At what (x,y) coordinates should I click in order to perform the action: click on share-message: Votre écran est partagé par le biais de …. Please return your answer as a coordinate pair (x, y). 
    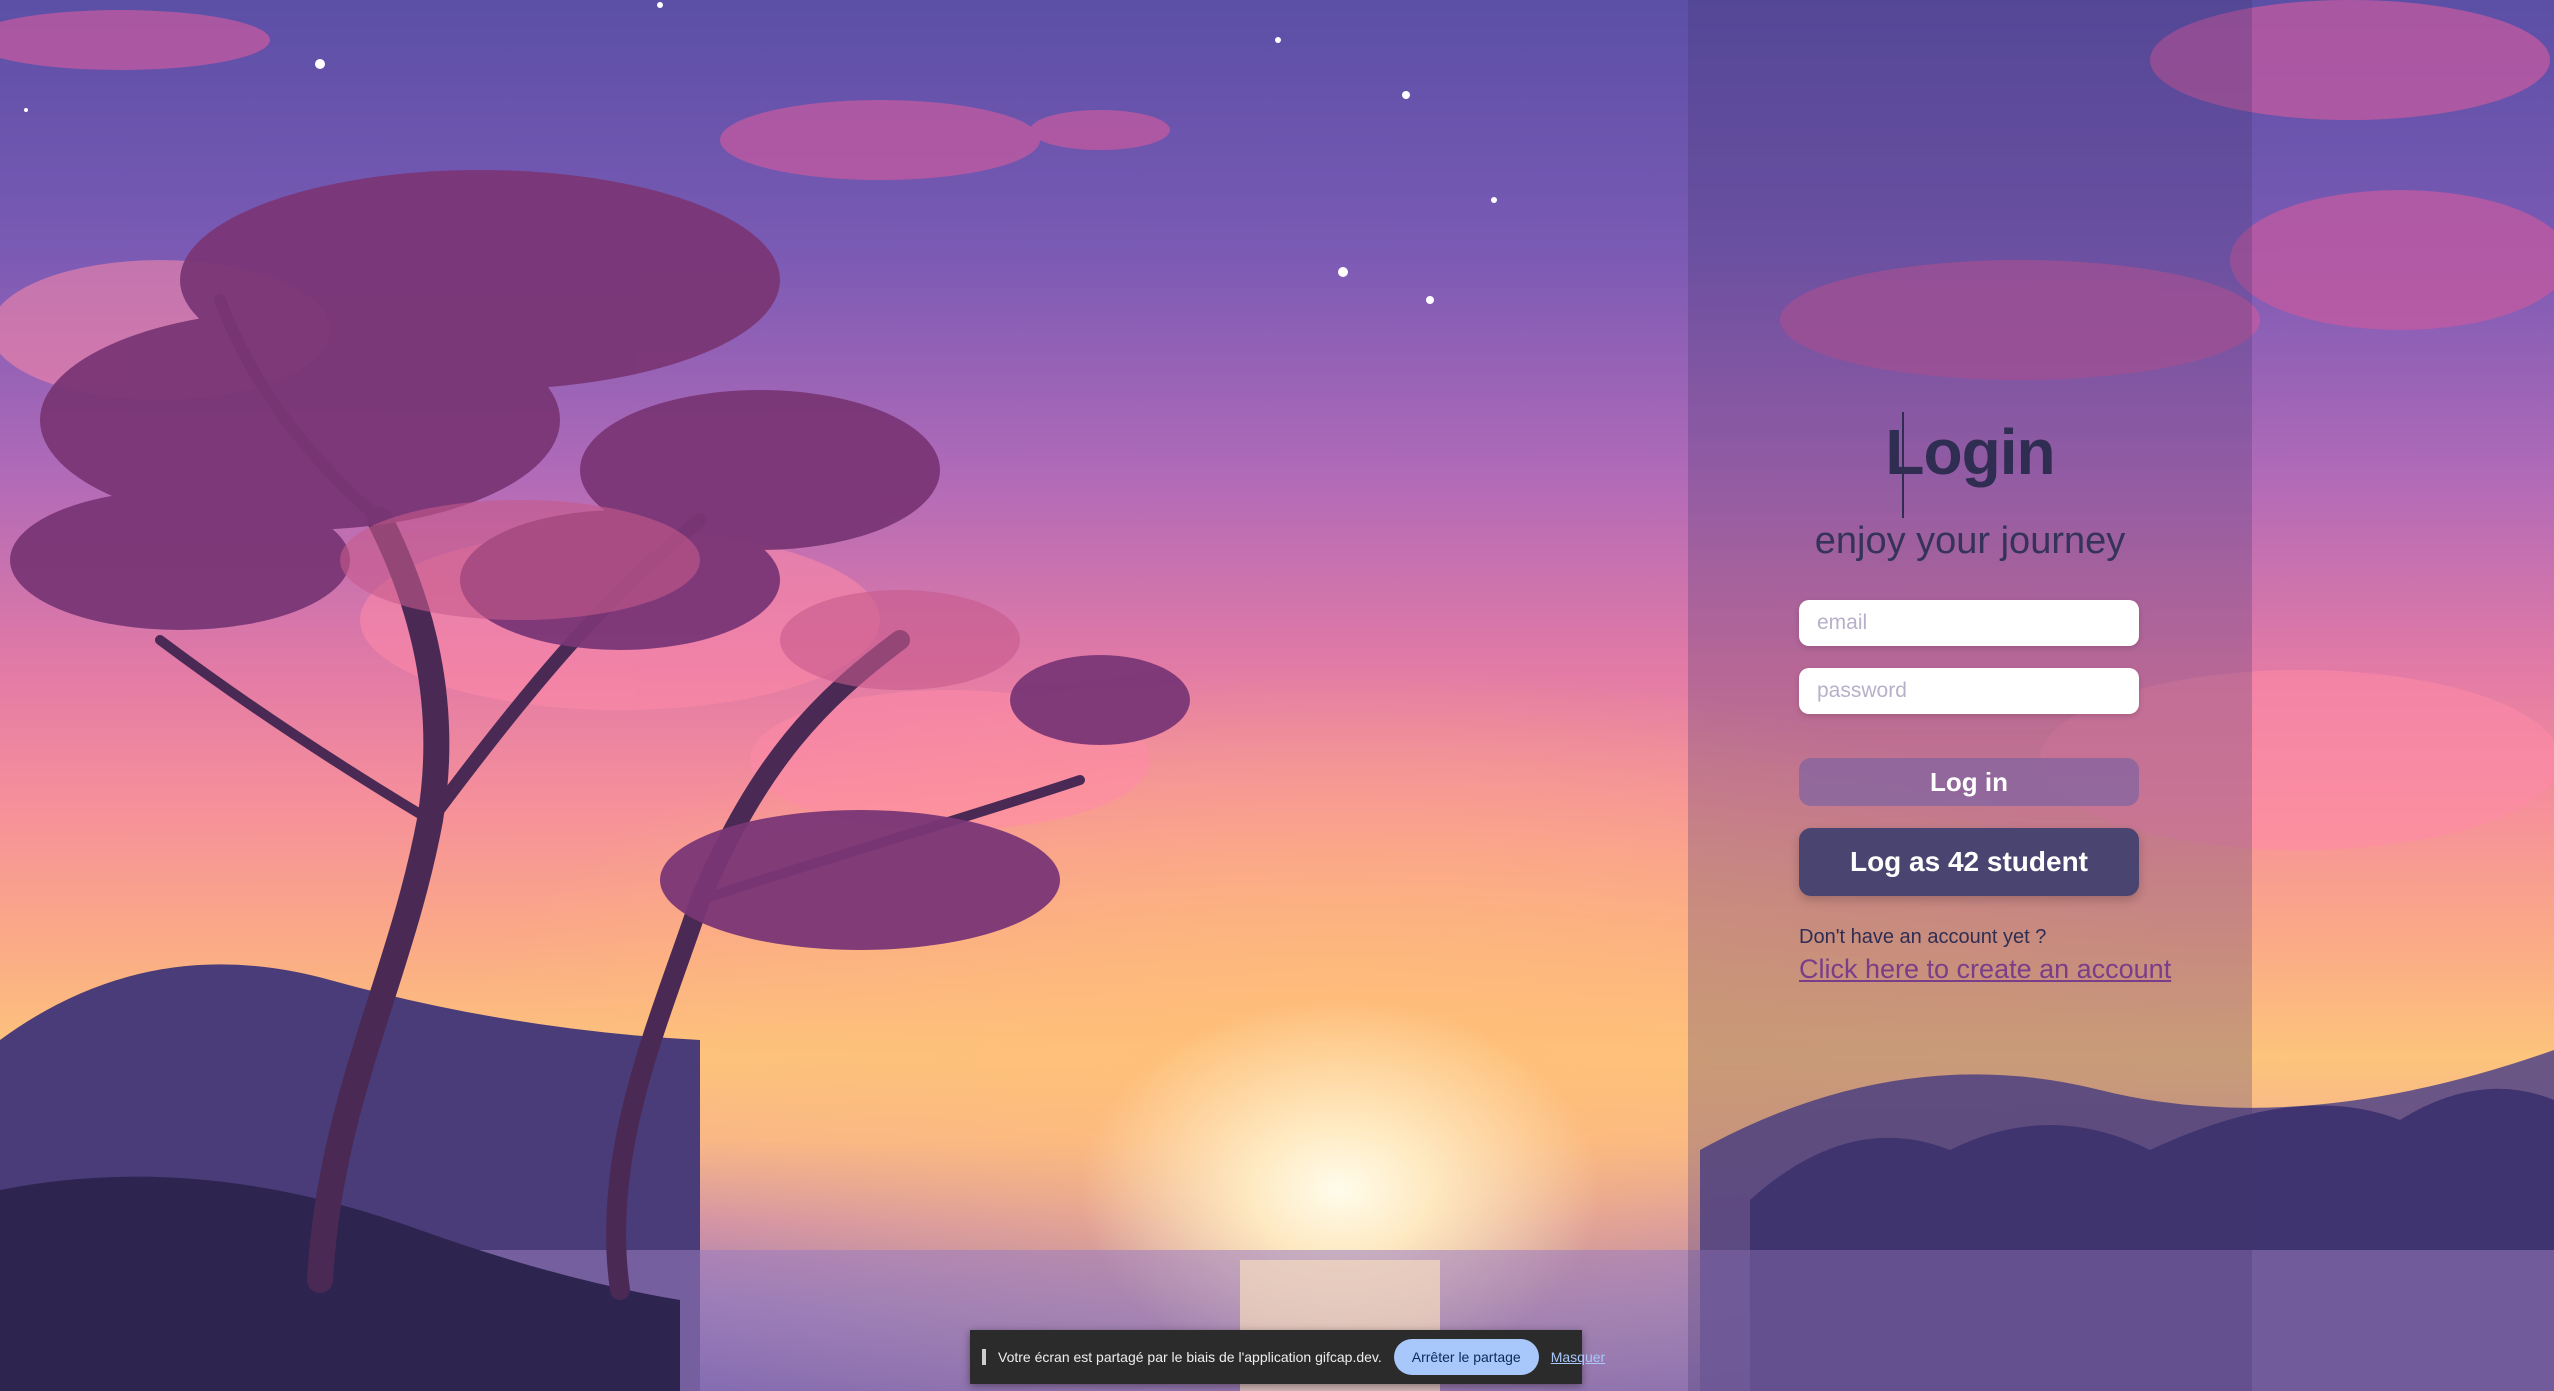
    Looking at the image, I should click on (1190, 1357).